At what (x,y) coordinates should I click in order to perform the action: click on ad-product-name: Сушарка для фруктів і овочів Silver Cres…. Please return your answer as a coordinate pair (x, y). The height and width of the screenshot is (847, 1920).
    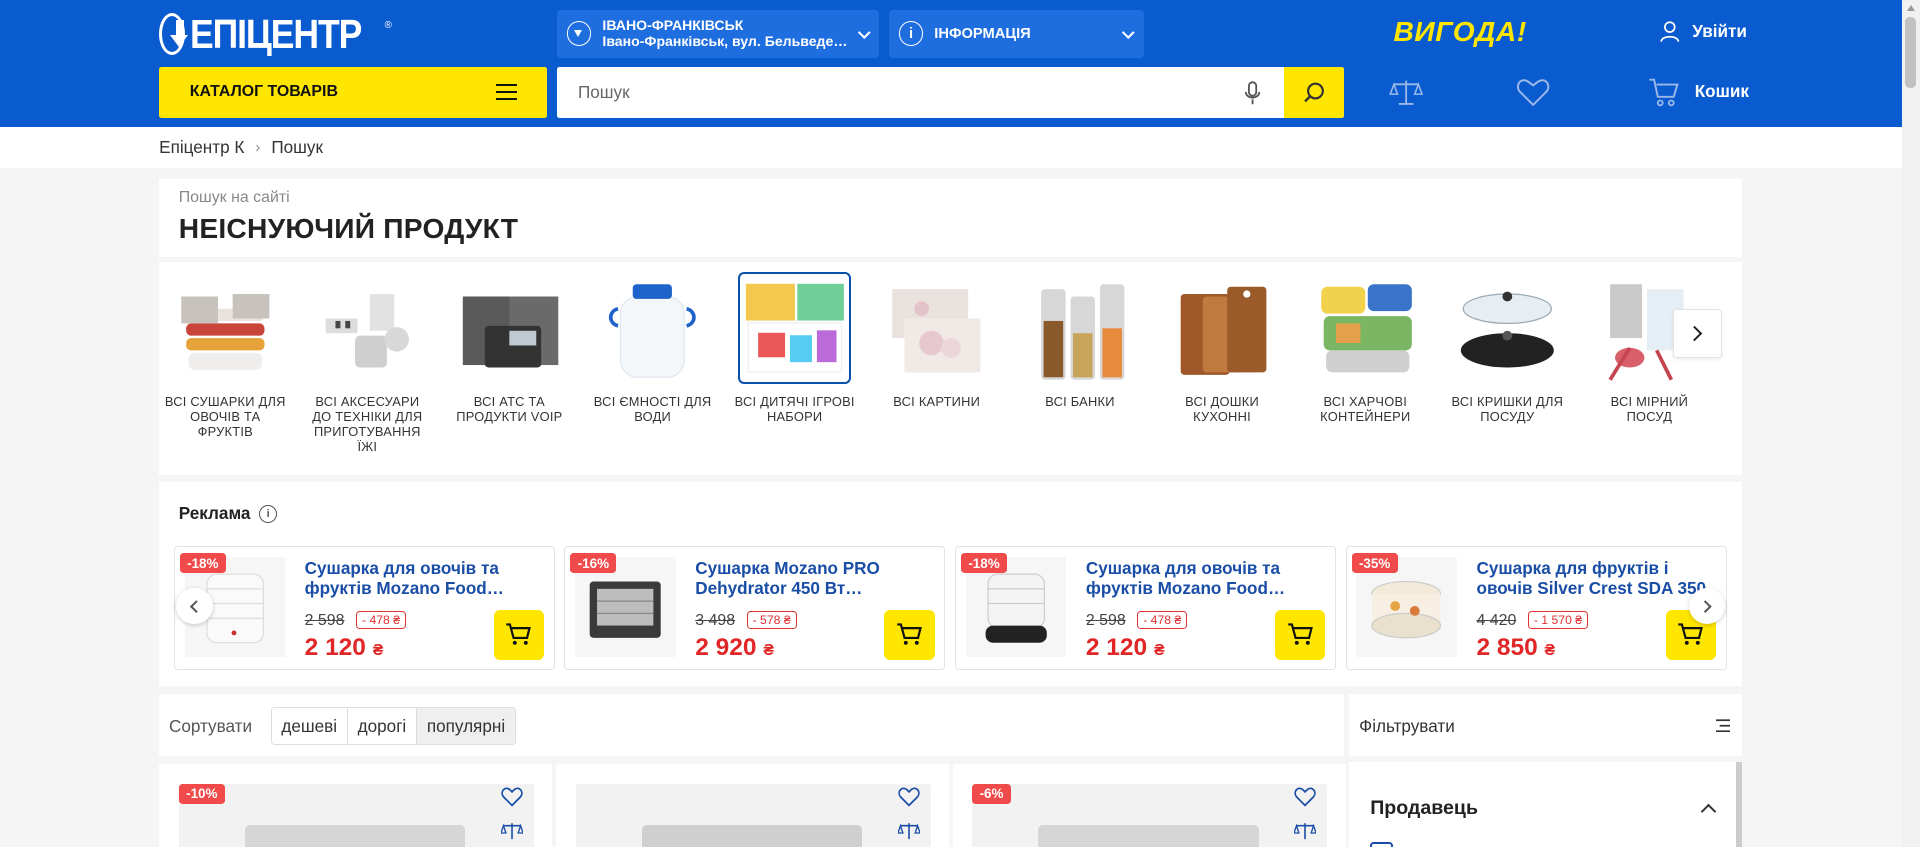
    Looking at the image, I should click on (1597, 578).